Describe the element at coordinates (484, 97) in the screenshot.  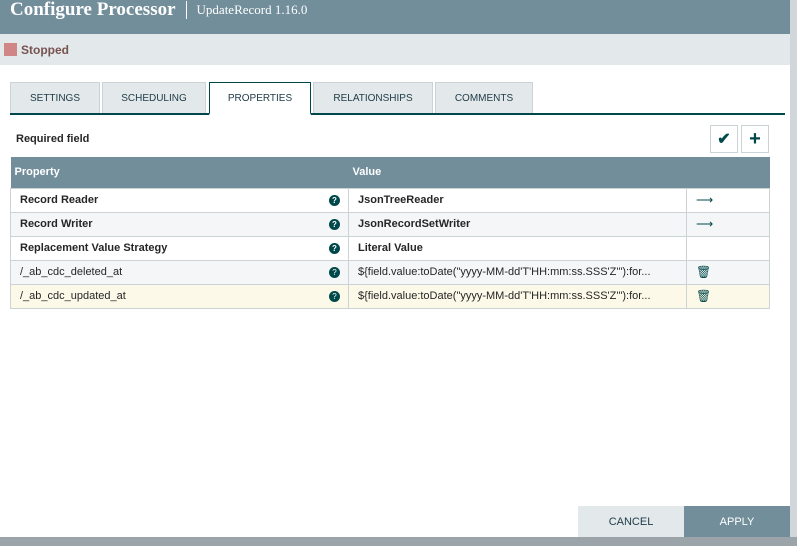
I see `tab-comments: COMMENTS` at that location.